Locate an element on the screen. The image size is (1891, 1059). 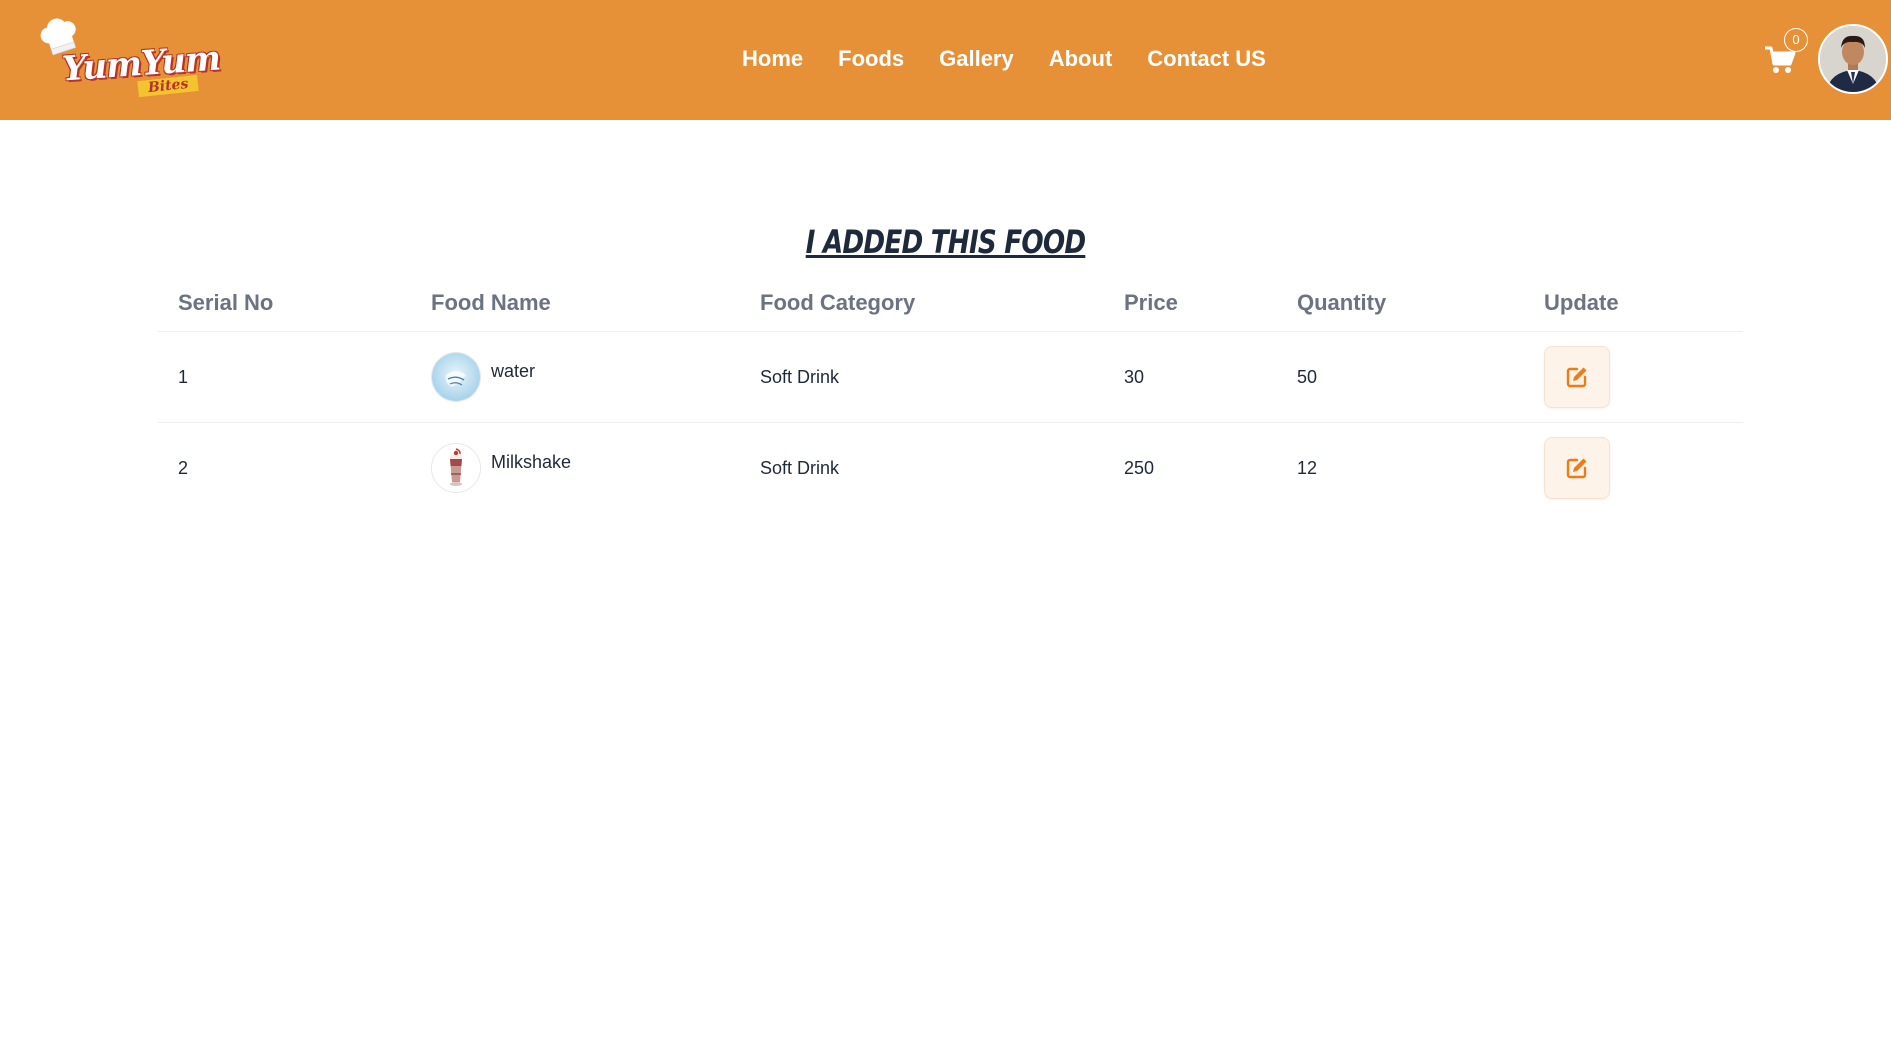
quantity-cell: 50 is located at coordinates (1400, 377).